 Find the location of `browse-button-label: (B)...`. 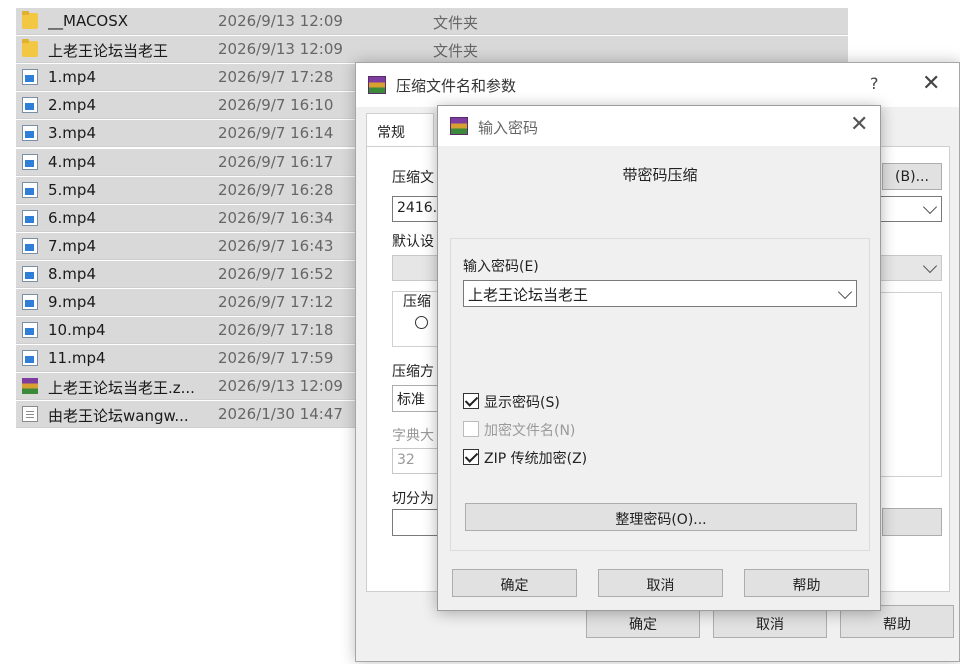

browse-button-label: (B)... is located at coordinates (912, 177).